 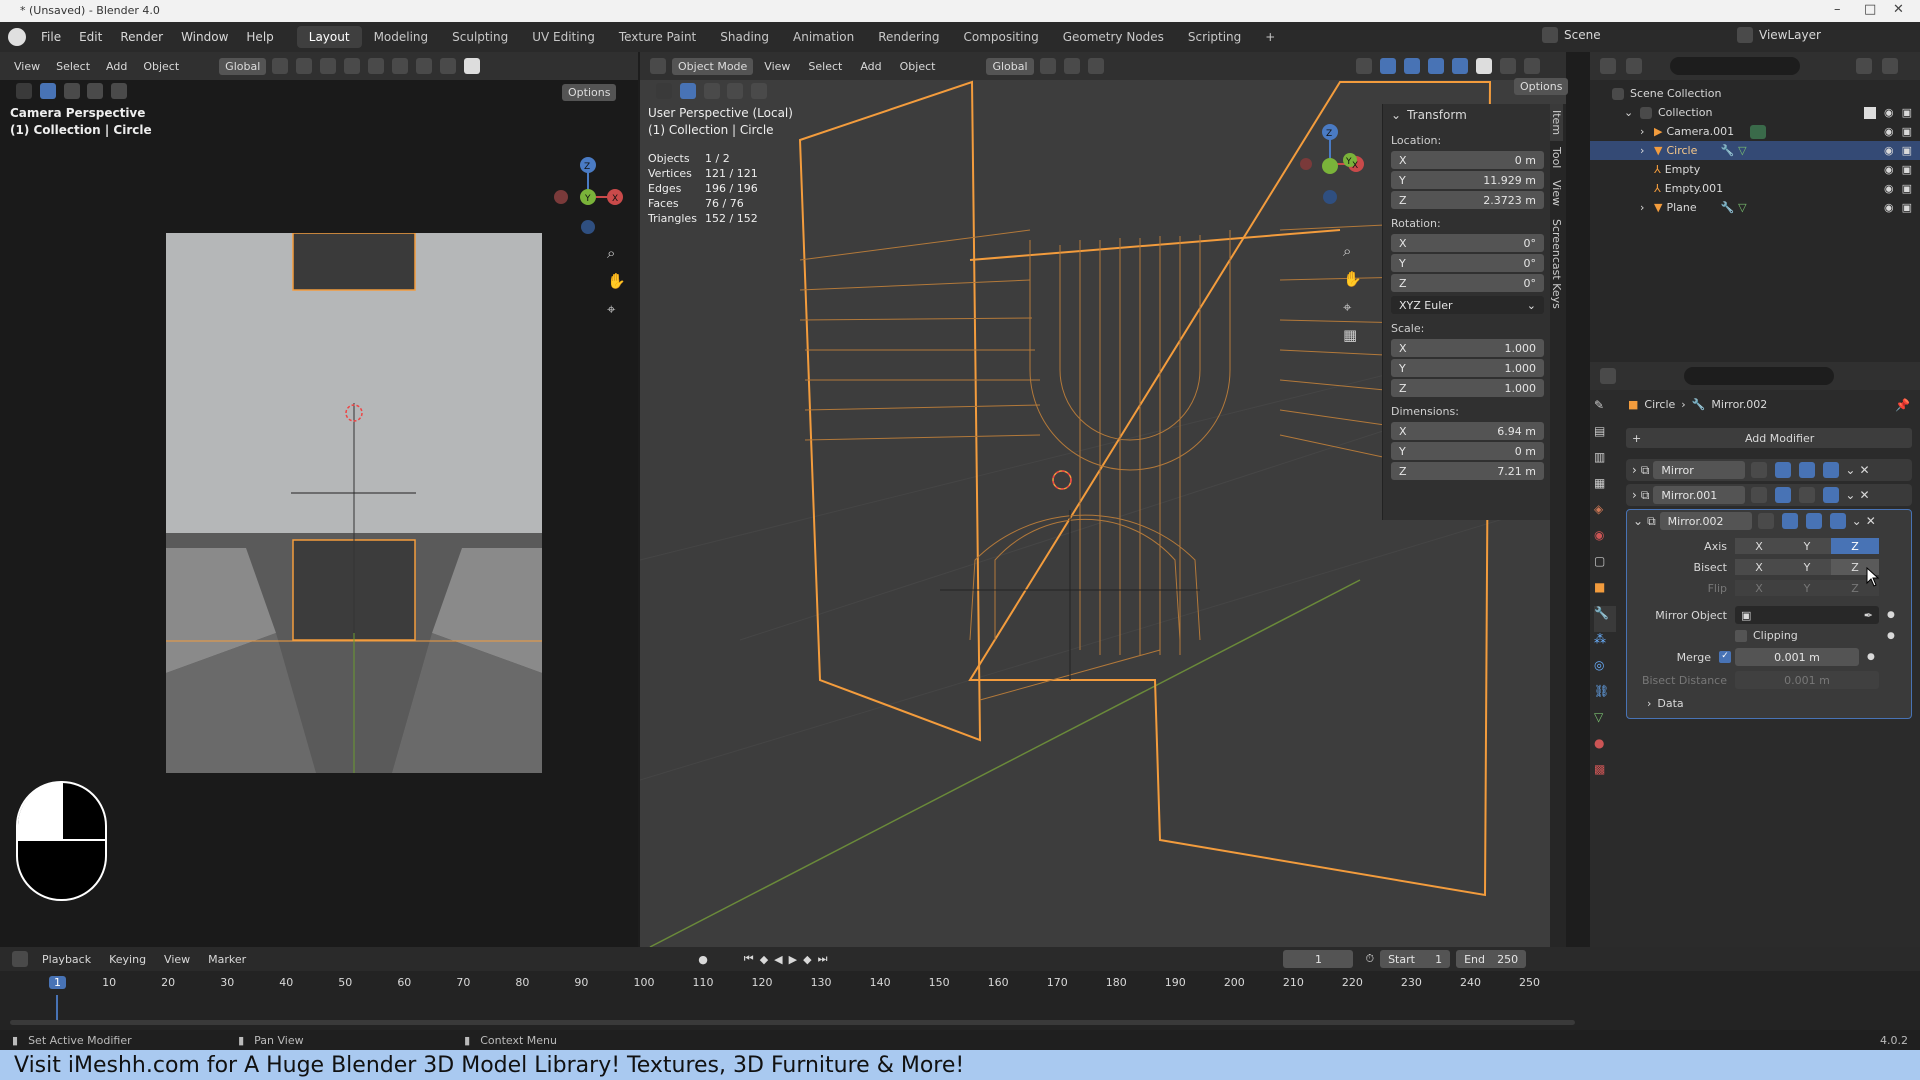 What do you see at coordinates (141, 37) in the screenshot?
I see `menu-render: Render` at bounding box center [141, 37].